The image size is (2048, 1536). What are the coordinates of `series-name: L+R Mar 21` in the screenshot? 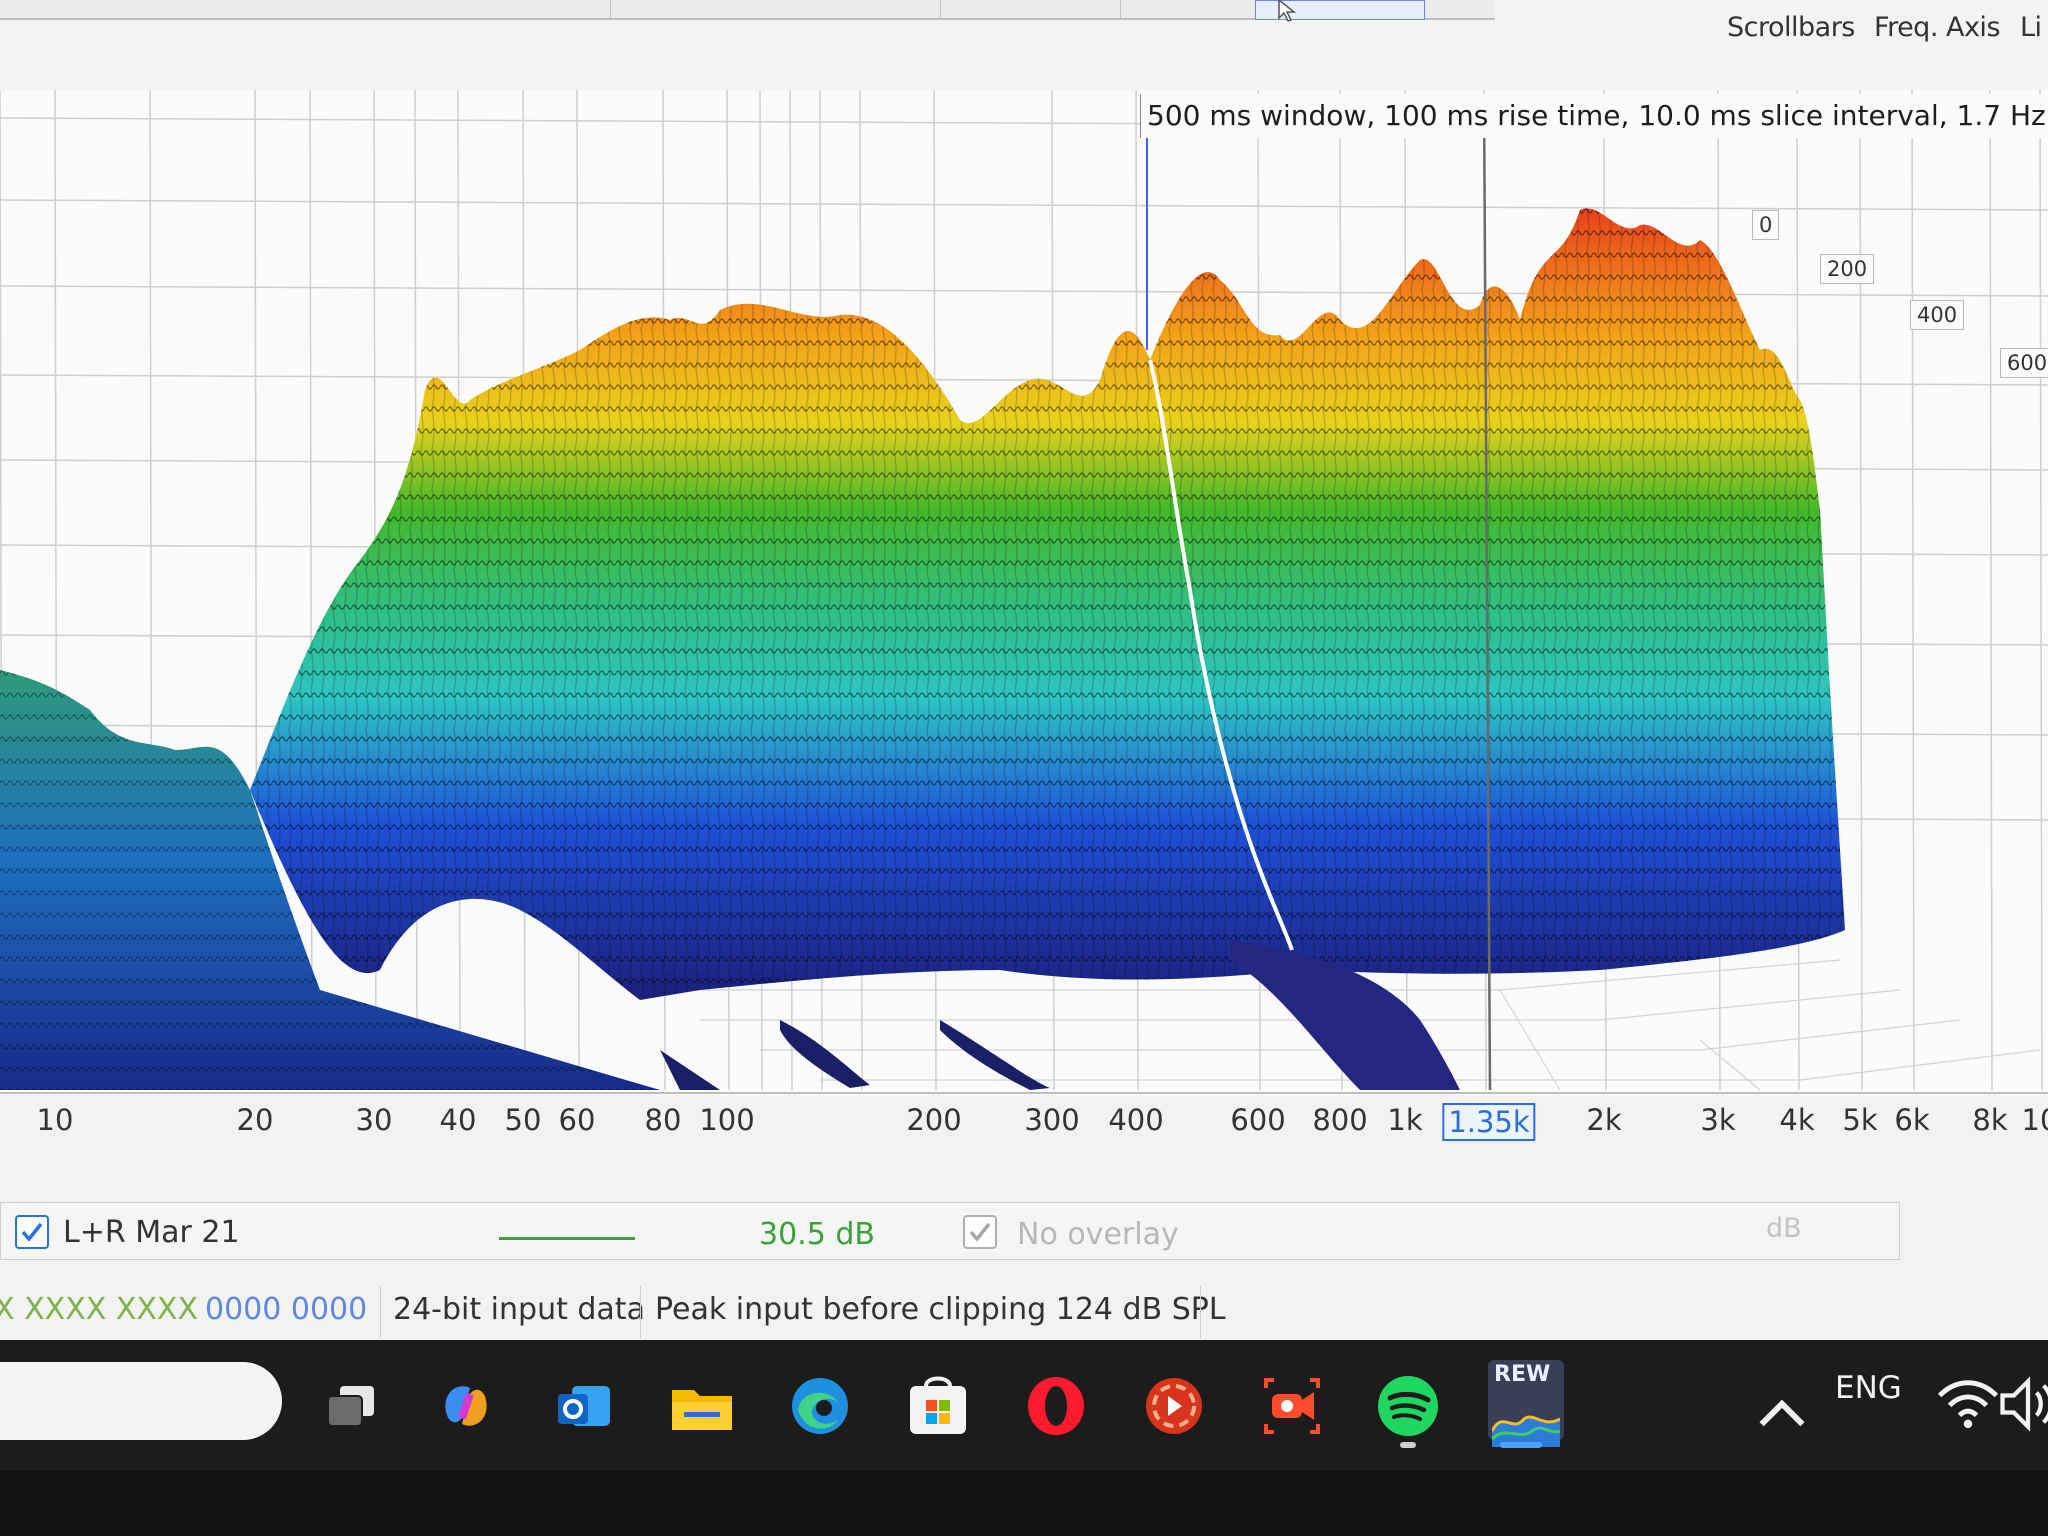 It's located at (151, 1232).